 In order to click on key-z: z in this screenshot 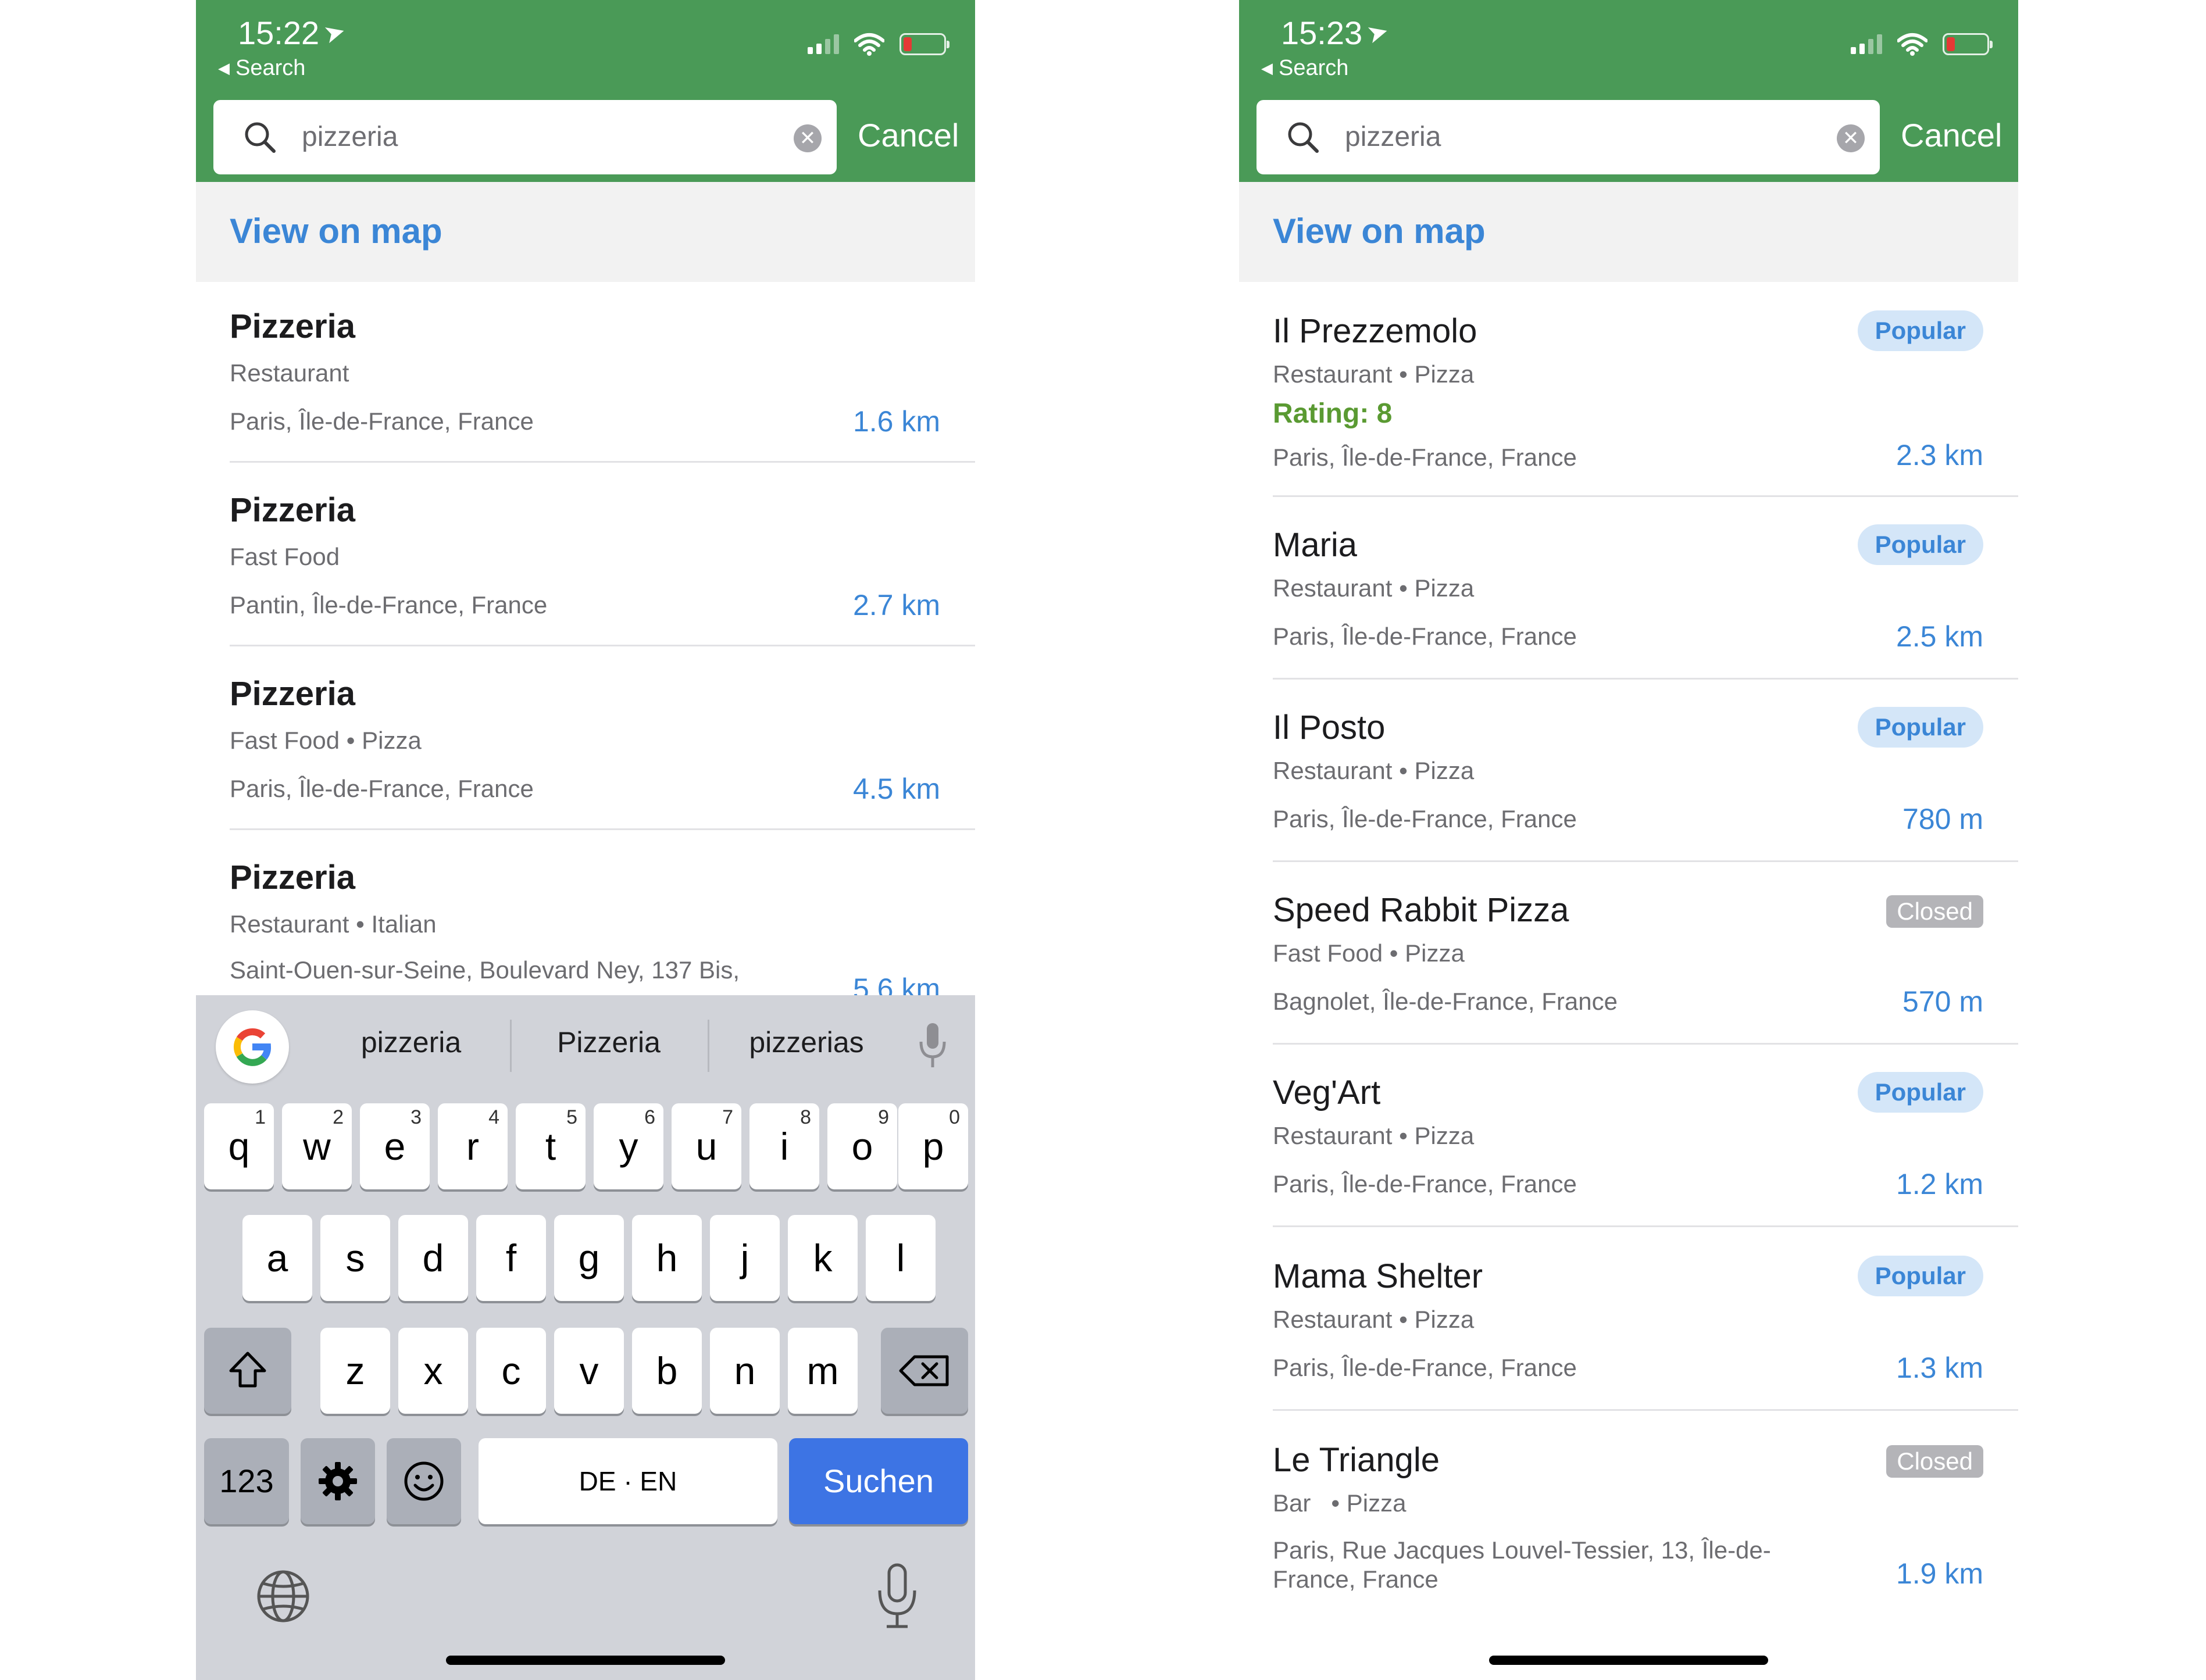, I will do `click(355, 1371)`.